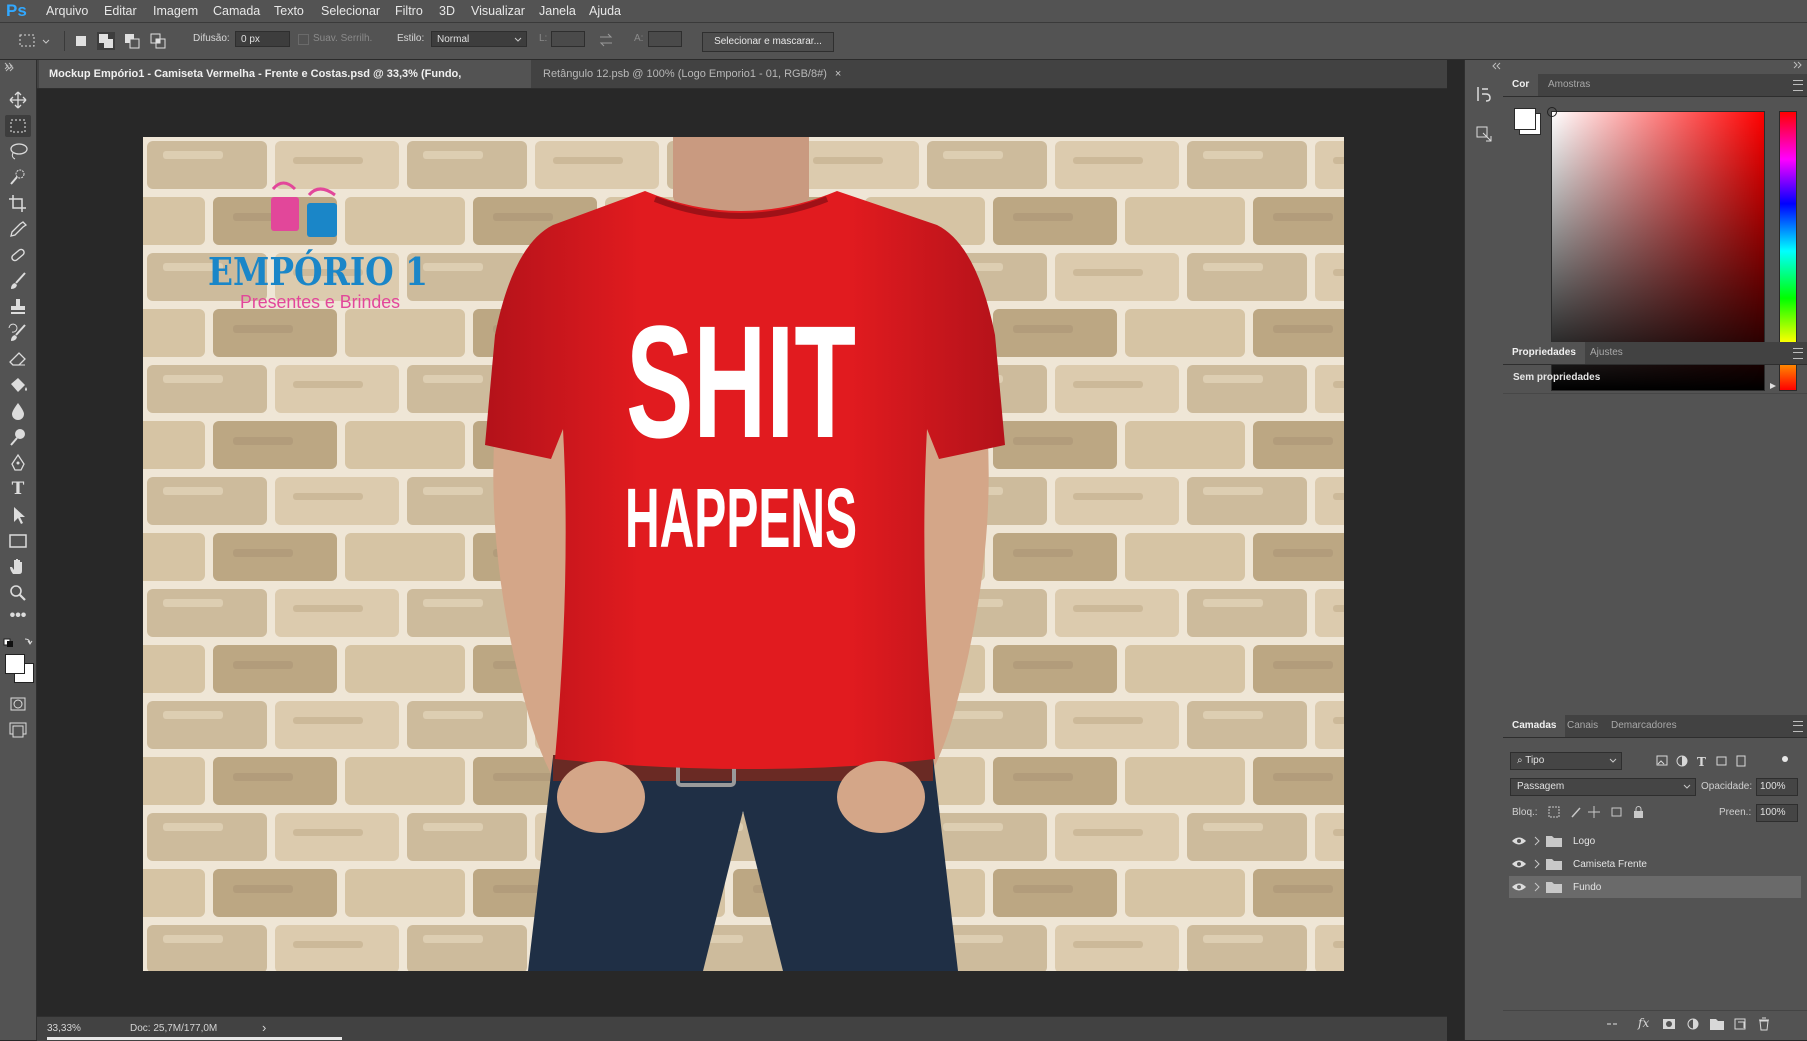  Describe the element at coordinates (350, 11) in the screenshot. I see `menu-selecionar: Selecionar` at that location.